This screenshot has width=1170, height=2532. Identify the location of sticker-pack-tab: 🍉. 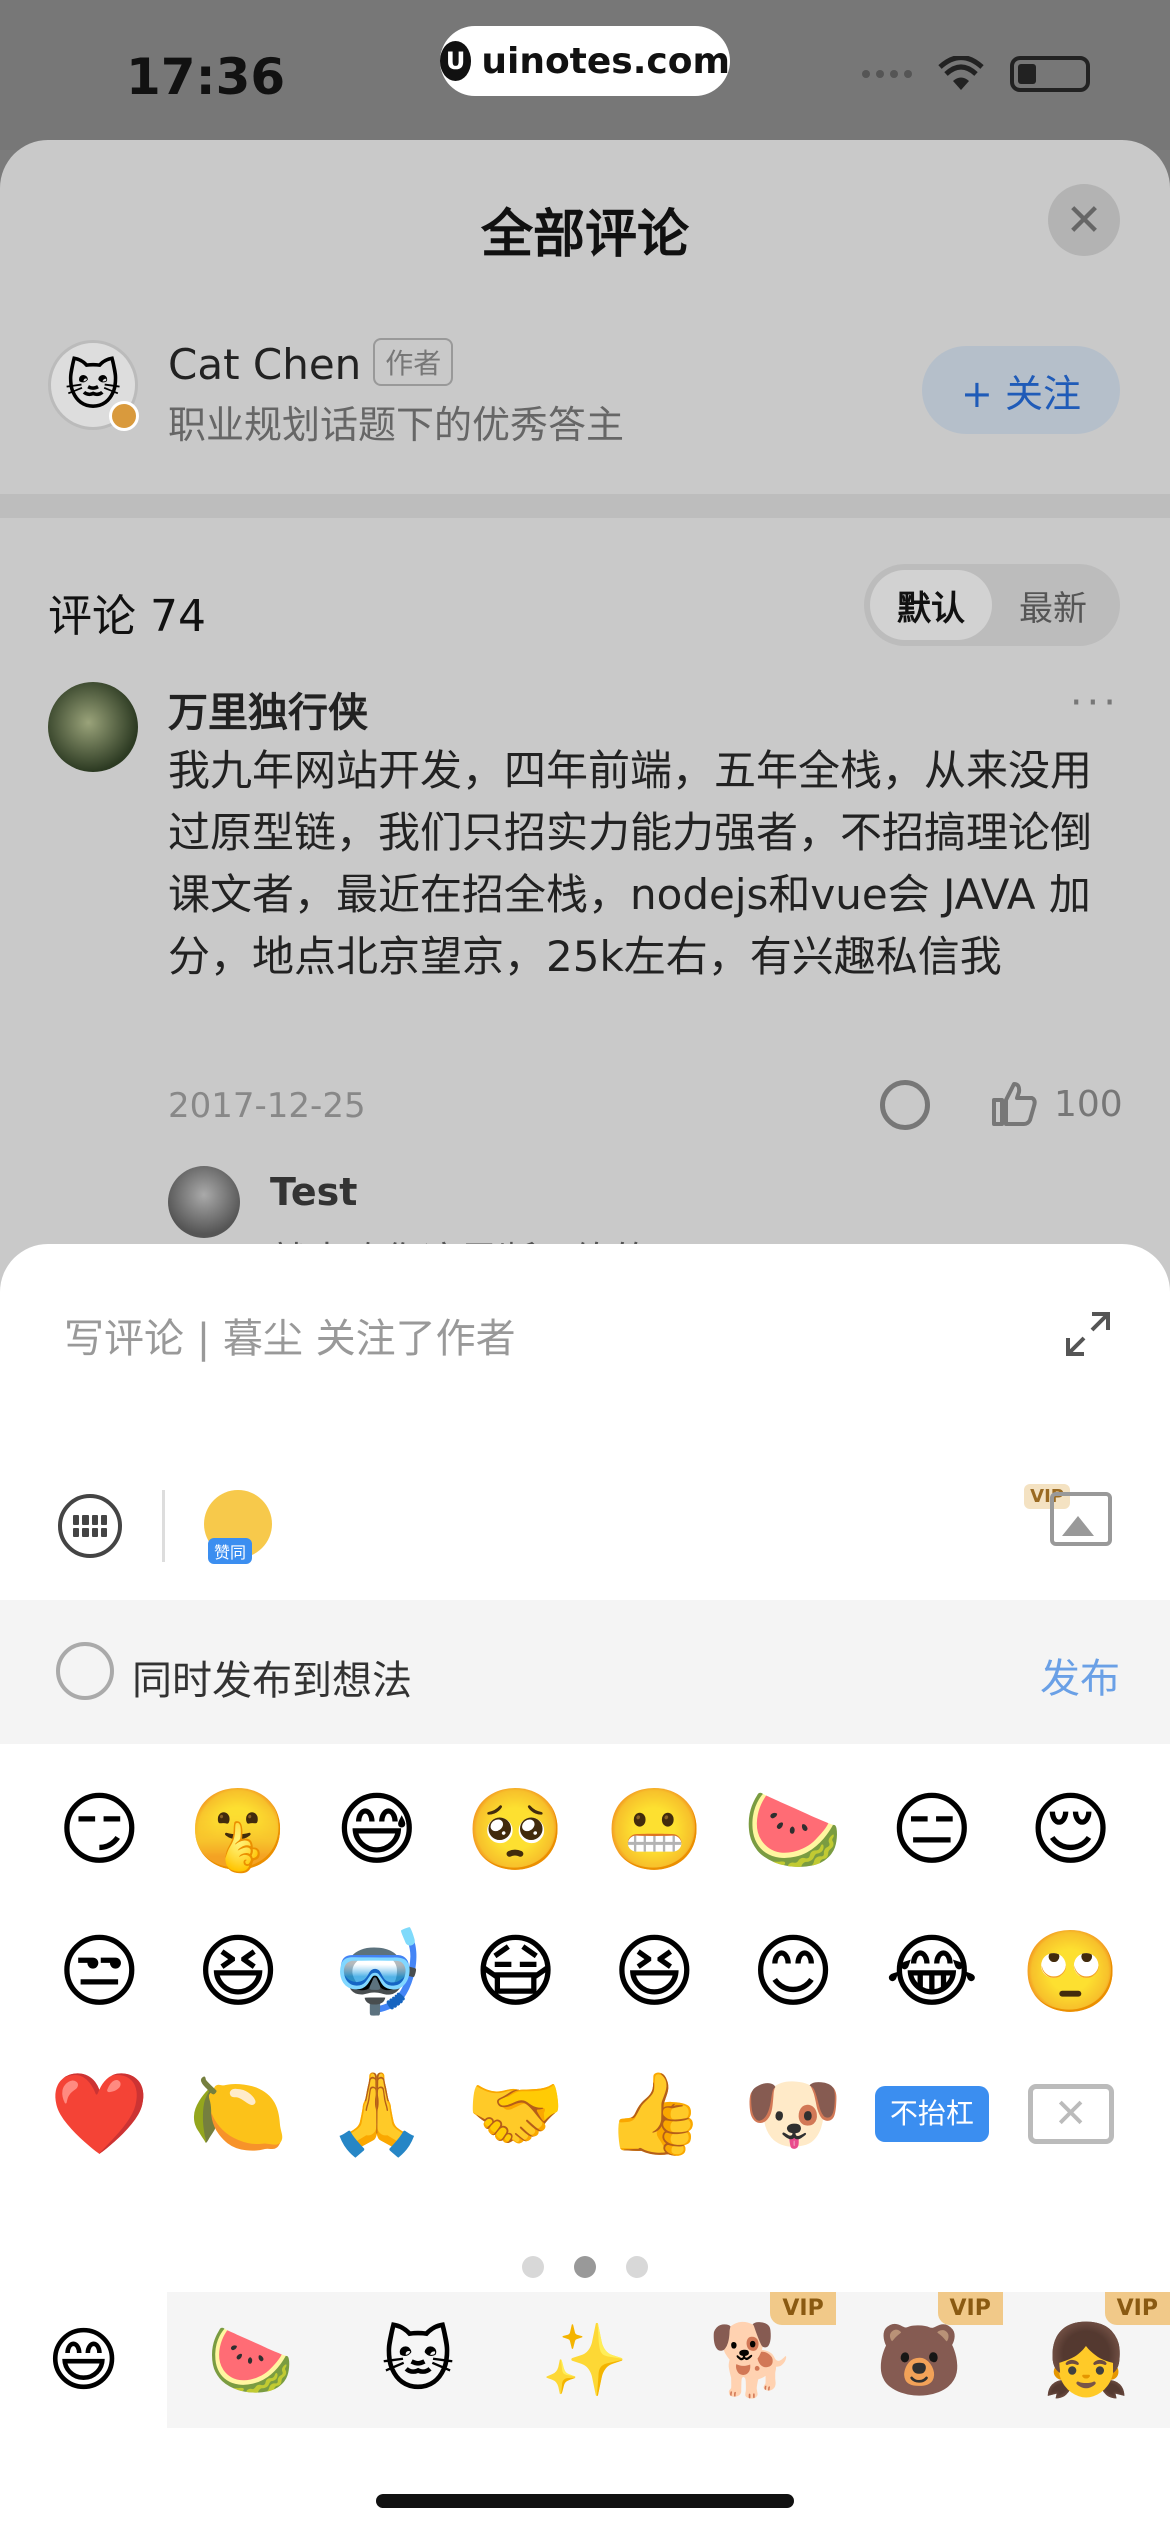
(250, 2360).